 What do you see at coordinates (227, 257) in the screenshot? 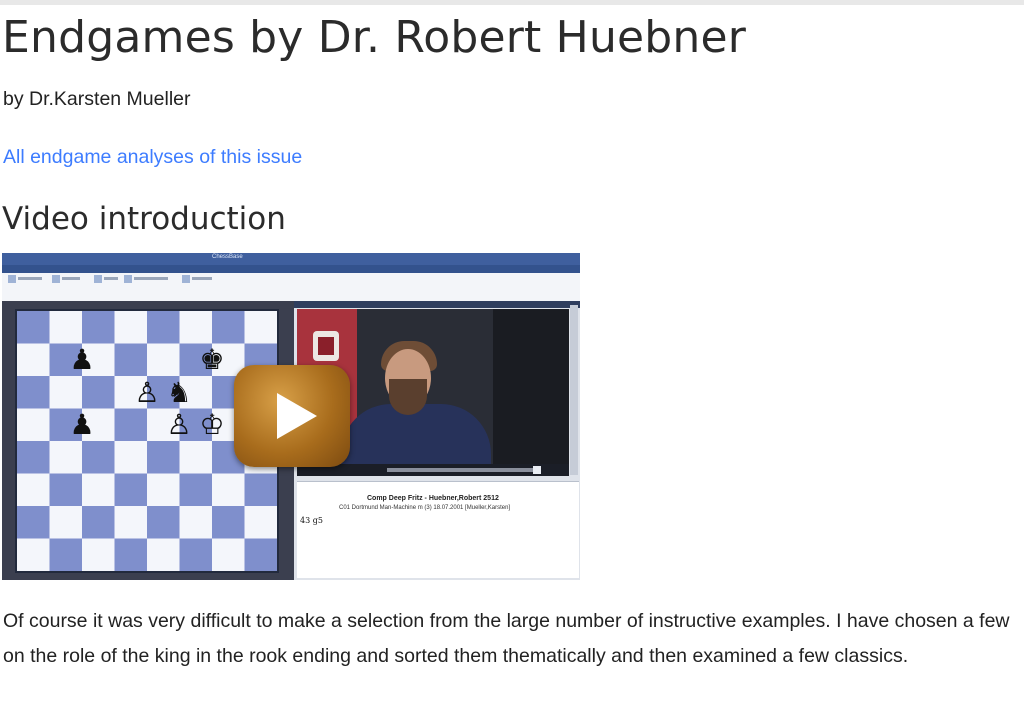
I see `video-app-title: ChessBase` at bounding box center [227, 257].